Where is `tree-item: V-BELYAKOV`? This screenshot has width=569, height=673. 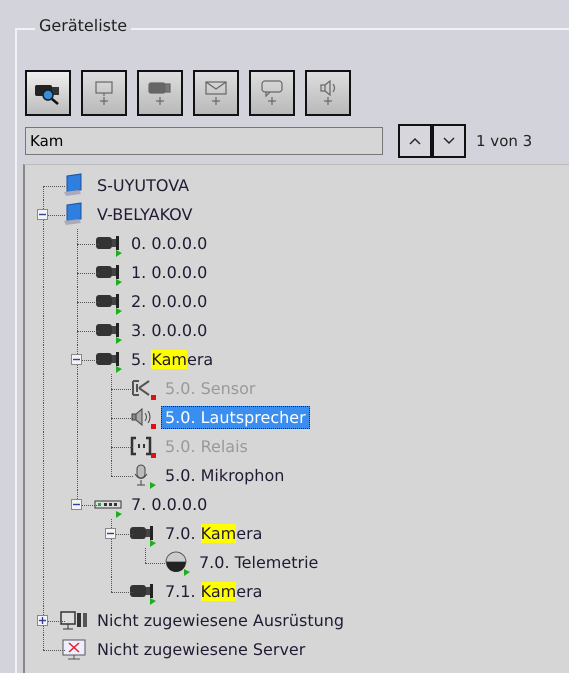
tree-item: V-BELYAKOV is located at coordinates (144, 214).